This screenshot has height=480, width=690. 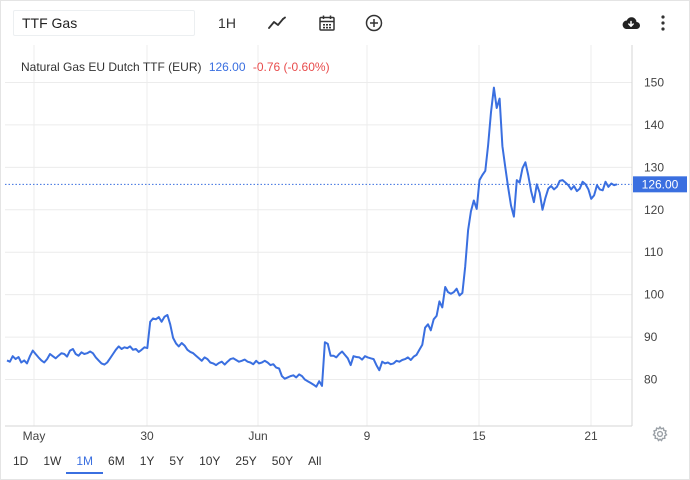 What do you see at coordinates (176, 461) in the screenshot?
I see `range-button-5y: 5Y` at bounding box center [176, 461].